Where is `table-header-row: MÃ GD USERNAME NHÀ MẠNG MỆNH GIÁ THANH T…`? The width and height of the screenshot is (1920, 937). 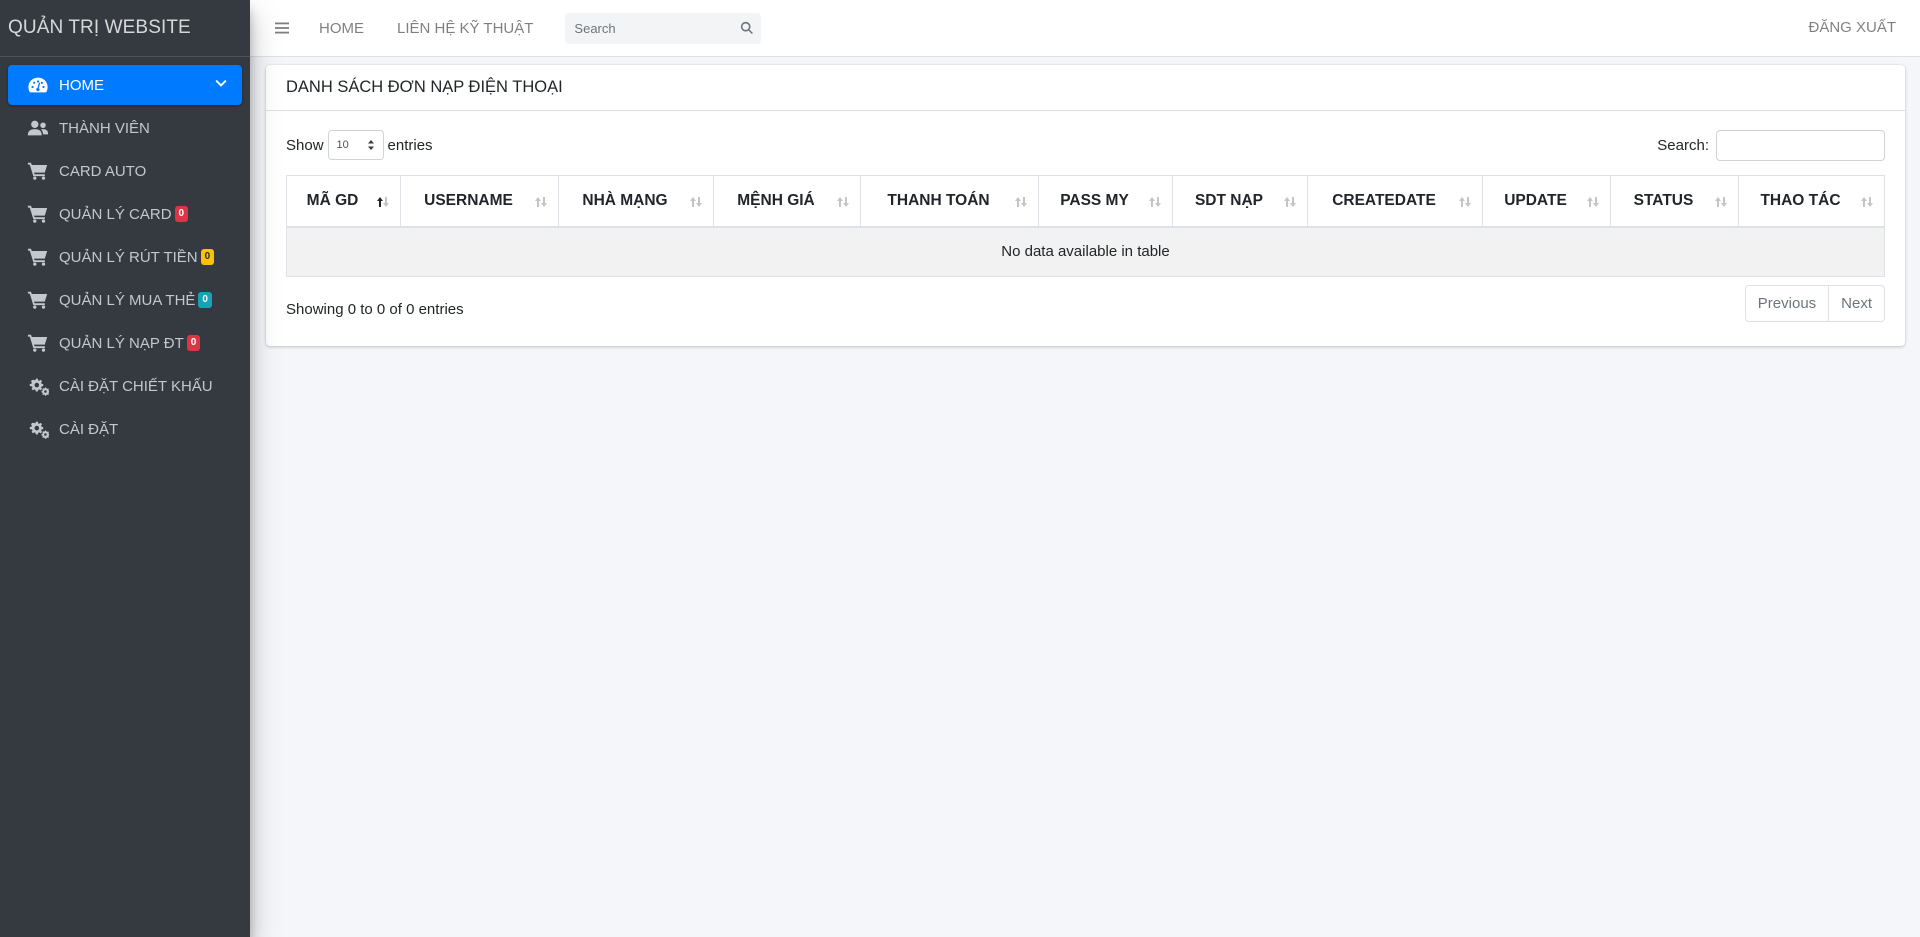 table-header-row: MÃ GD USERNAME NHÀ MẠNG MỆNH GIÁ THANH T… is located at coordinates (1085, 201).